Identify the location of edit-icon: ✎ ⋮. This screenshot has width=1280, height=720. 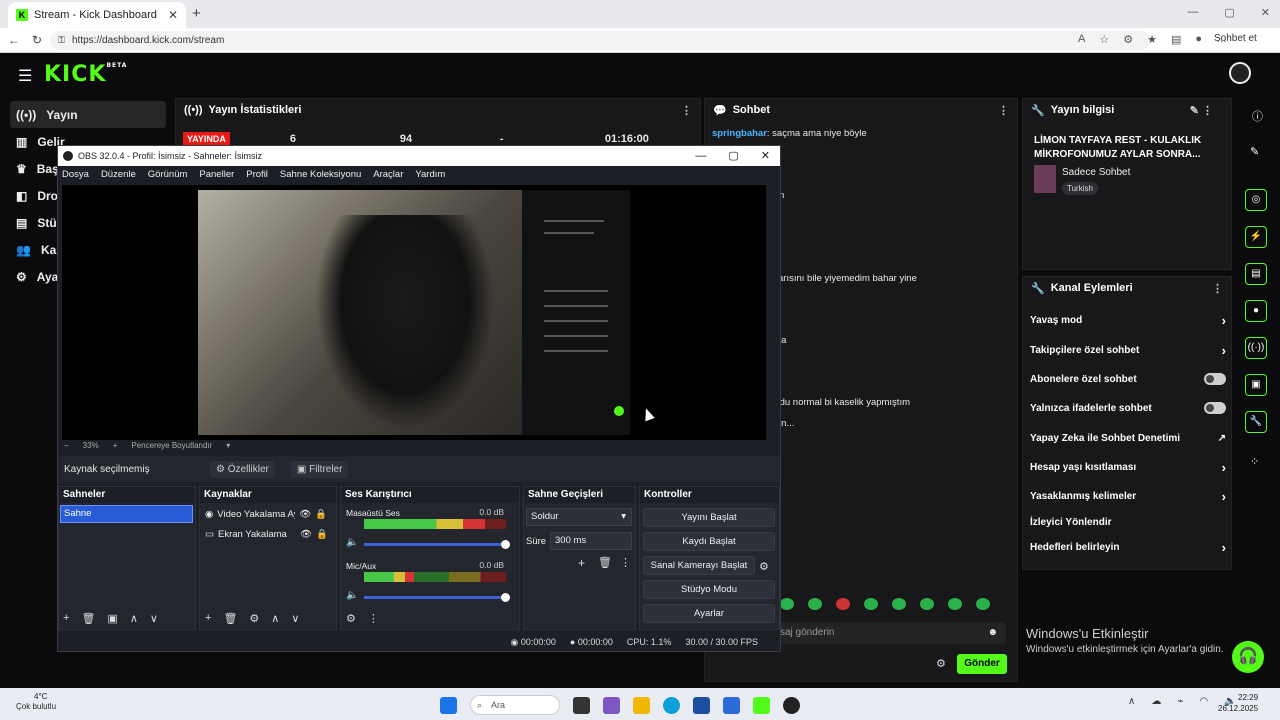
(1201, 110).